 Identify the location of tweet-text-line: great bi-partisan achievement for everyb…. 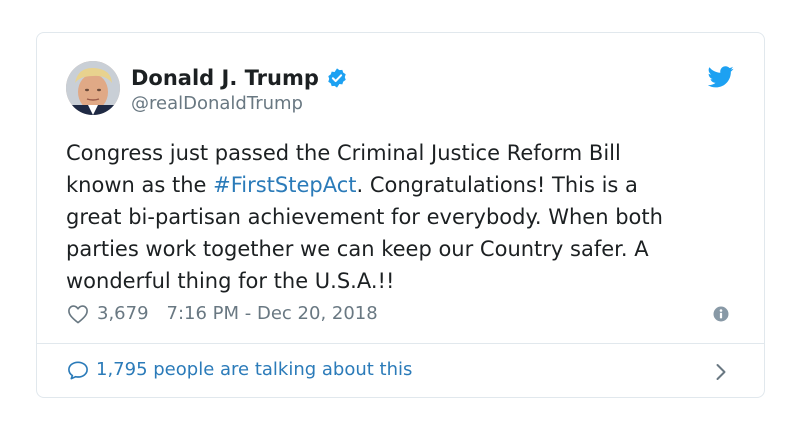
(364, 217).